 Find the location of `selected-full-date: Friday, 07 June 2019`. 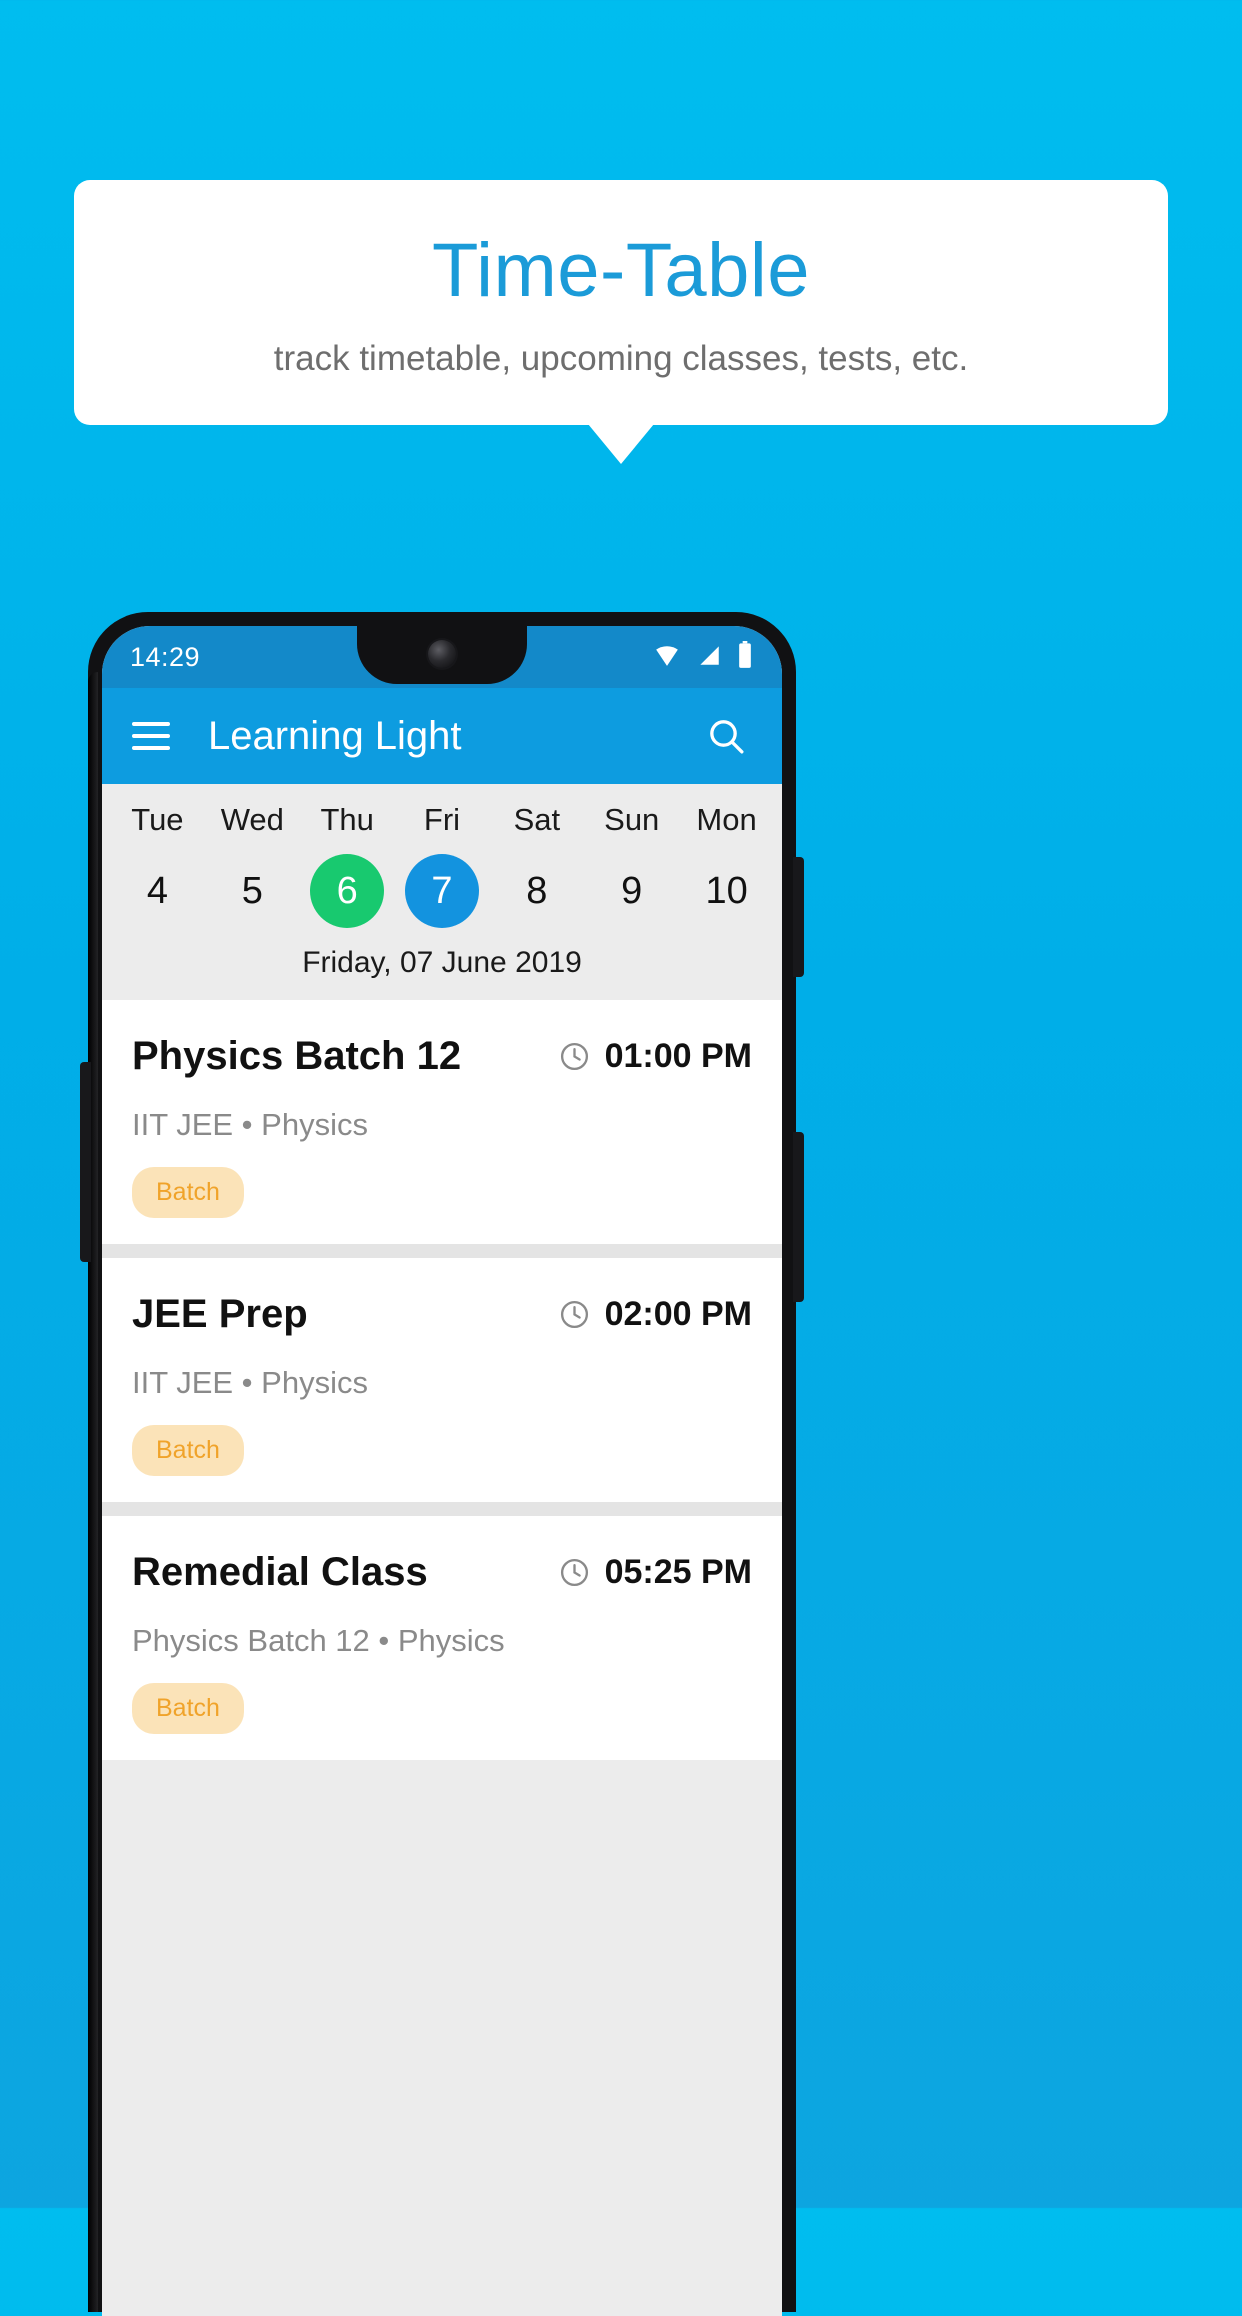

selected-full-date: Friday, 07 June 2019 is located at coordinates (442, 962).